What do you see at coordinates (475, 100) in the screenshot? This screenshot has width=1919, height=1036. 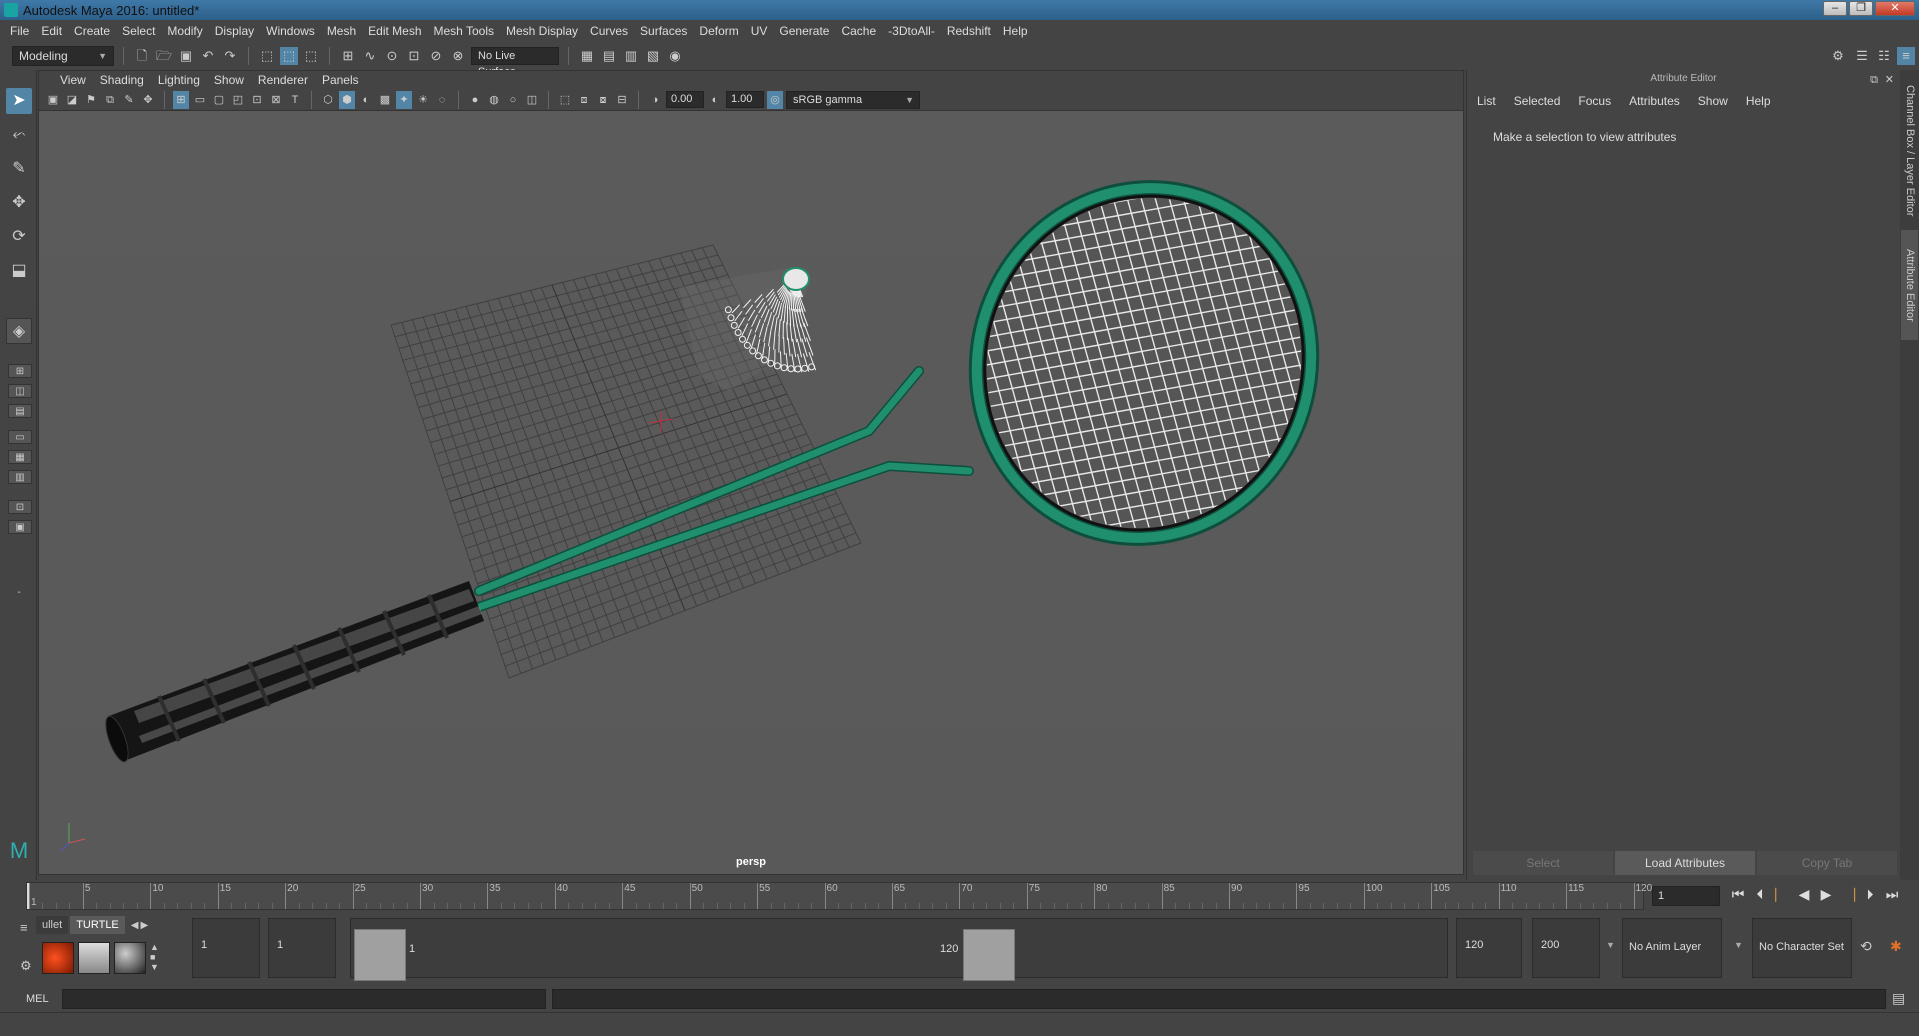 I see `ambient-occlusion-icon: ●` at bounding box center [475, 100].